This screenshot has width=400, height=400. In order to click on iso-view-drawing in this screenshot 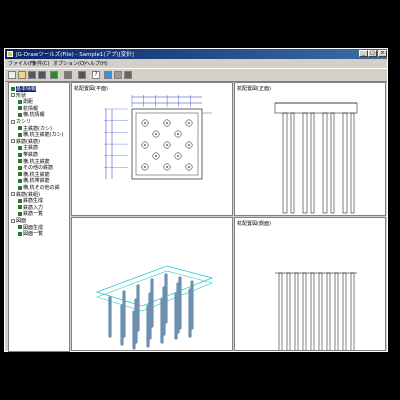, I will do `click(154, 307)`.